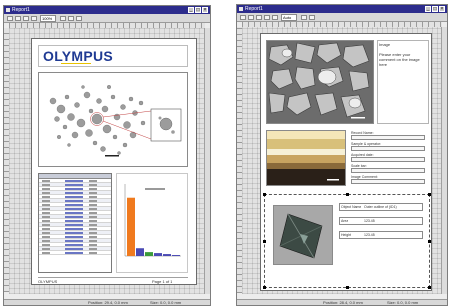  I want to click on micrograph-frame, so click(320, 82).